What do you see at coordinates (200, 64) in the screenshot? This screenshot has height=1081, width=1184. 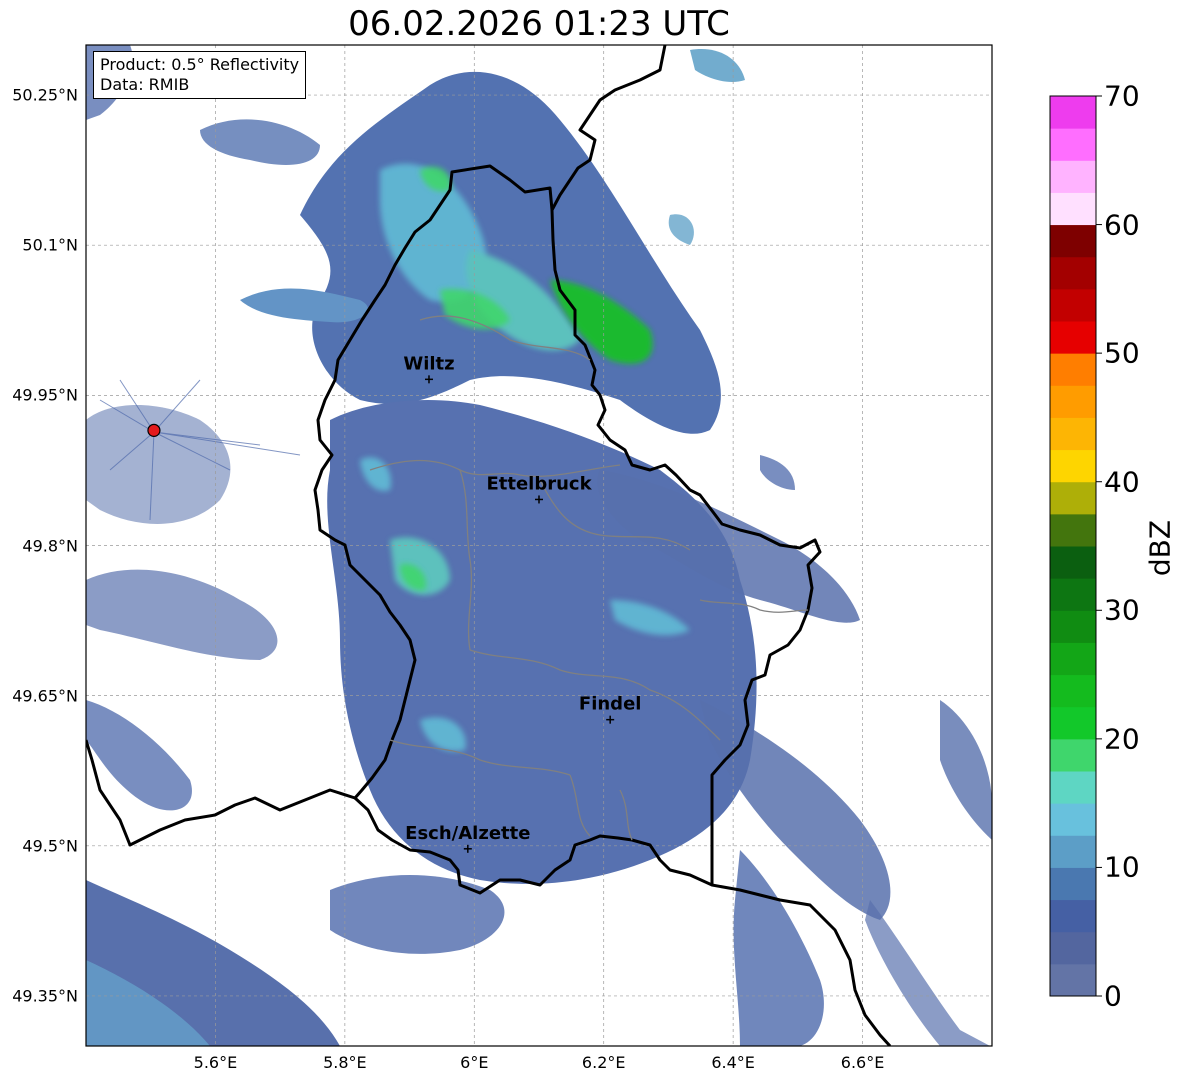 I see `product-label: Product: 0.5° Reflectivity` at bounding box center [200, 64].